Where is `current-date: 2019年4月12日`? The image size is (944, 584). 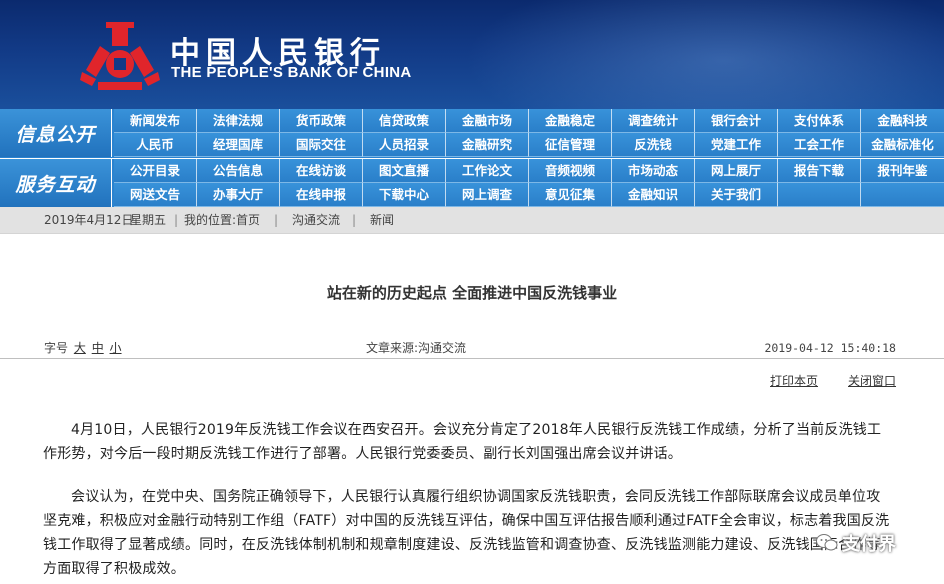 current-date: 2019年4月12日 is located at coordinates (89, 220).